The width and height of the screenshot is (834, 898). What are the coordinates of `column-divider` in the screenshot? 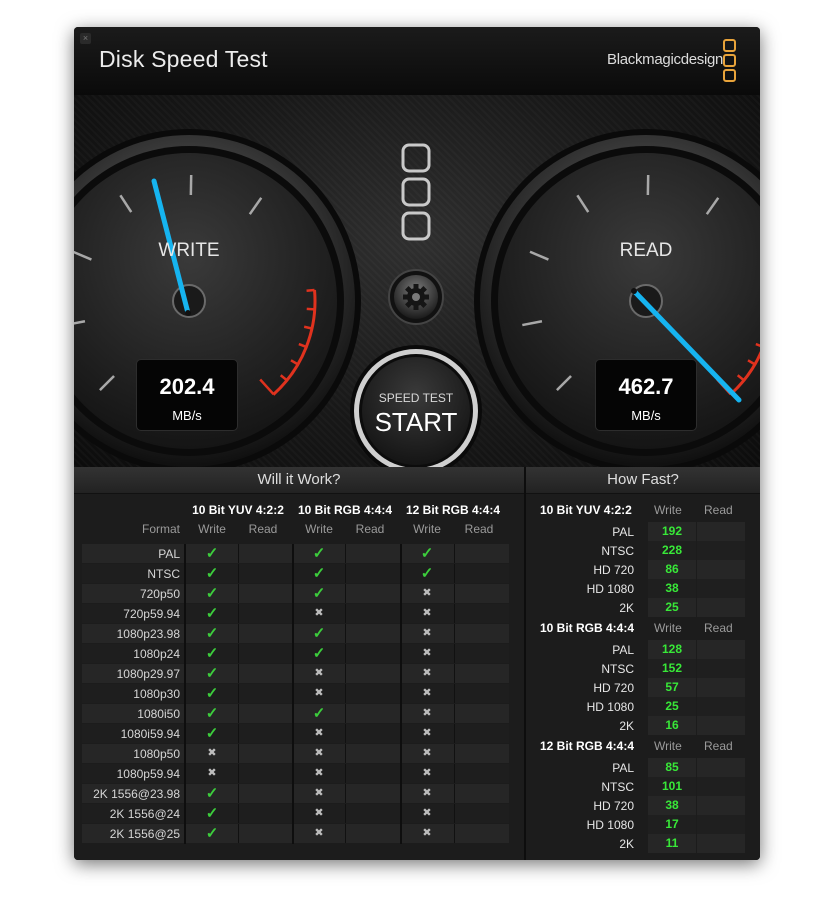 It's located at (185, 694).